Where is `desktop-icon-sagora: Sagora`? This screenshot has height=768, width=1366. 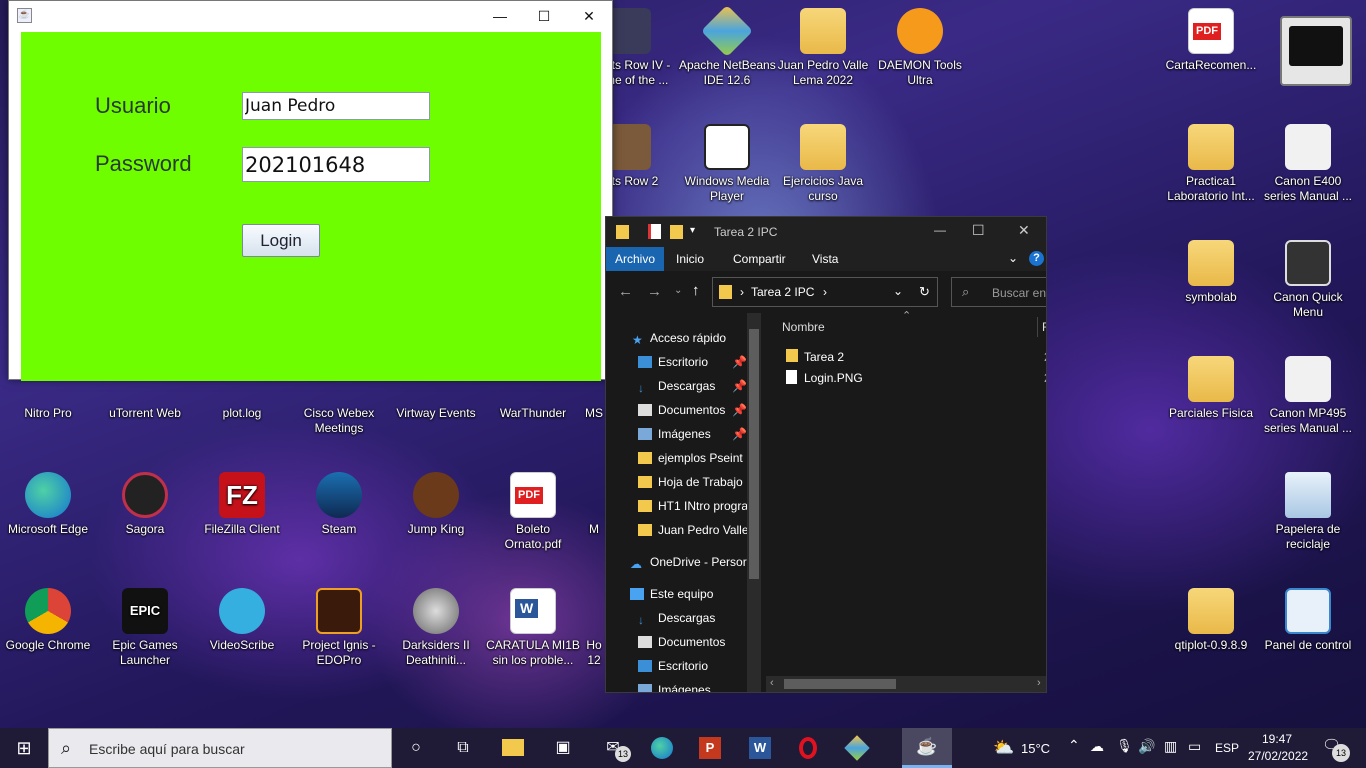 desktop-icon-sagora: Sagora is located at coordinates (145, 504).